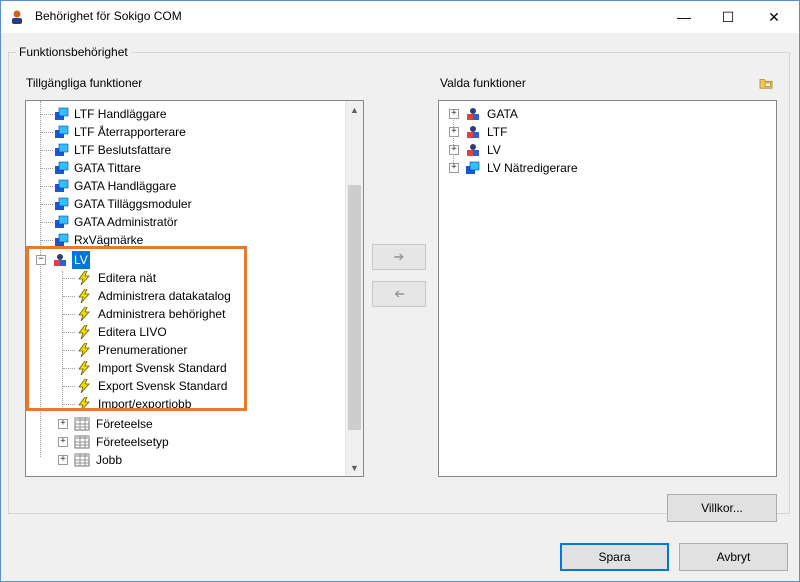  Describe the element at coordinates (400, 17) in the screenshot. I see `title-bar: Behörighet för Sokigo COM — ☐ ✕` at that location.